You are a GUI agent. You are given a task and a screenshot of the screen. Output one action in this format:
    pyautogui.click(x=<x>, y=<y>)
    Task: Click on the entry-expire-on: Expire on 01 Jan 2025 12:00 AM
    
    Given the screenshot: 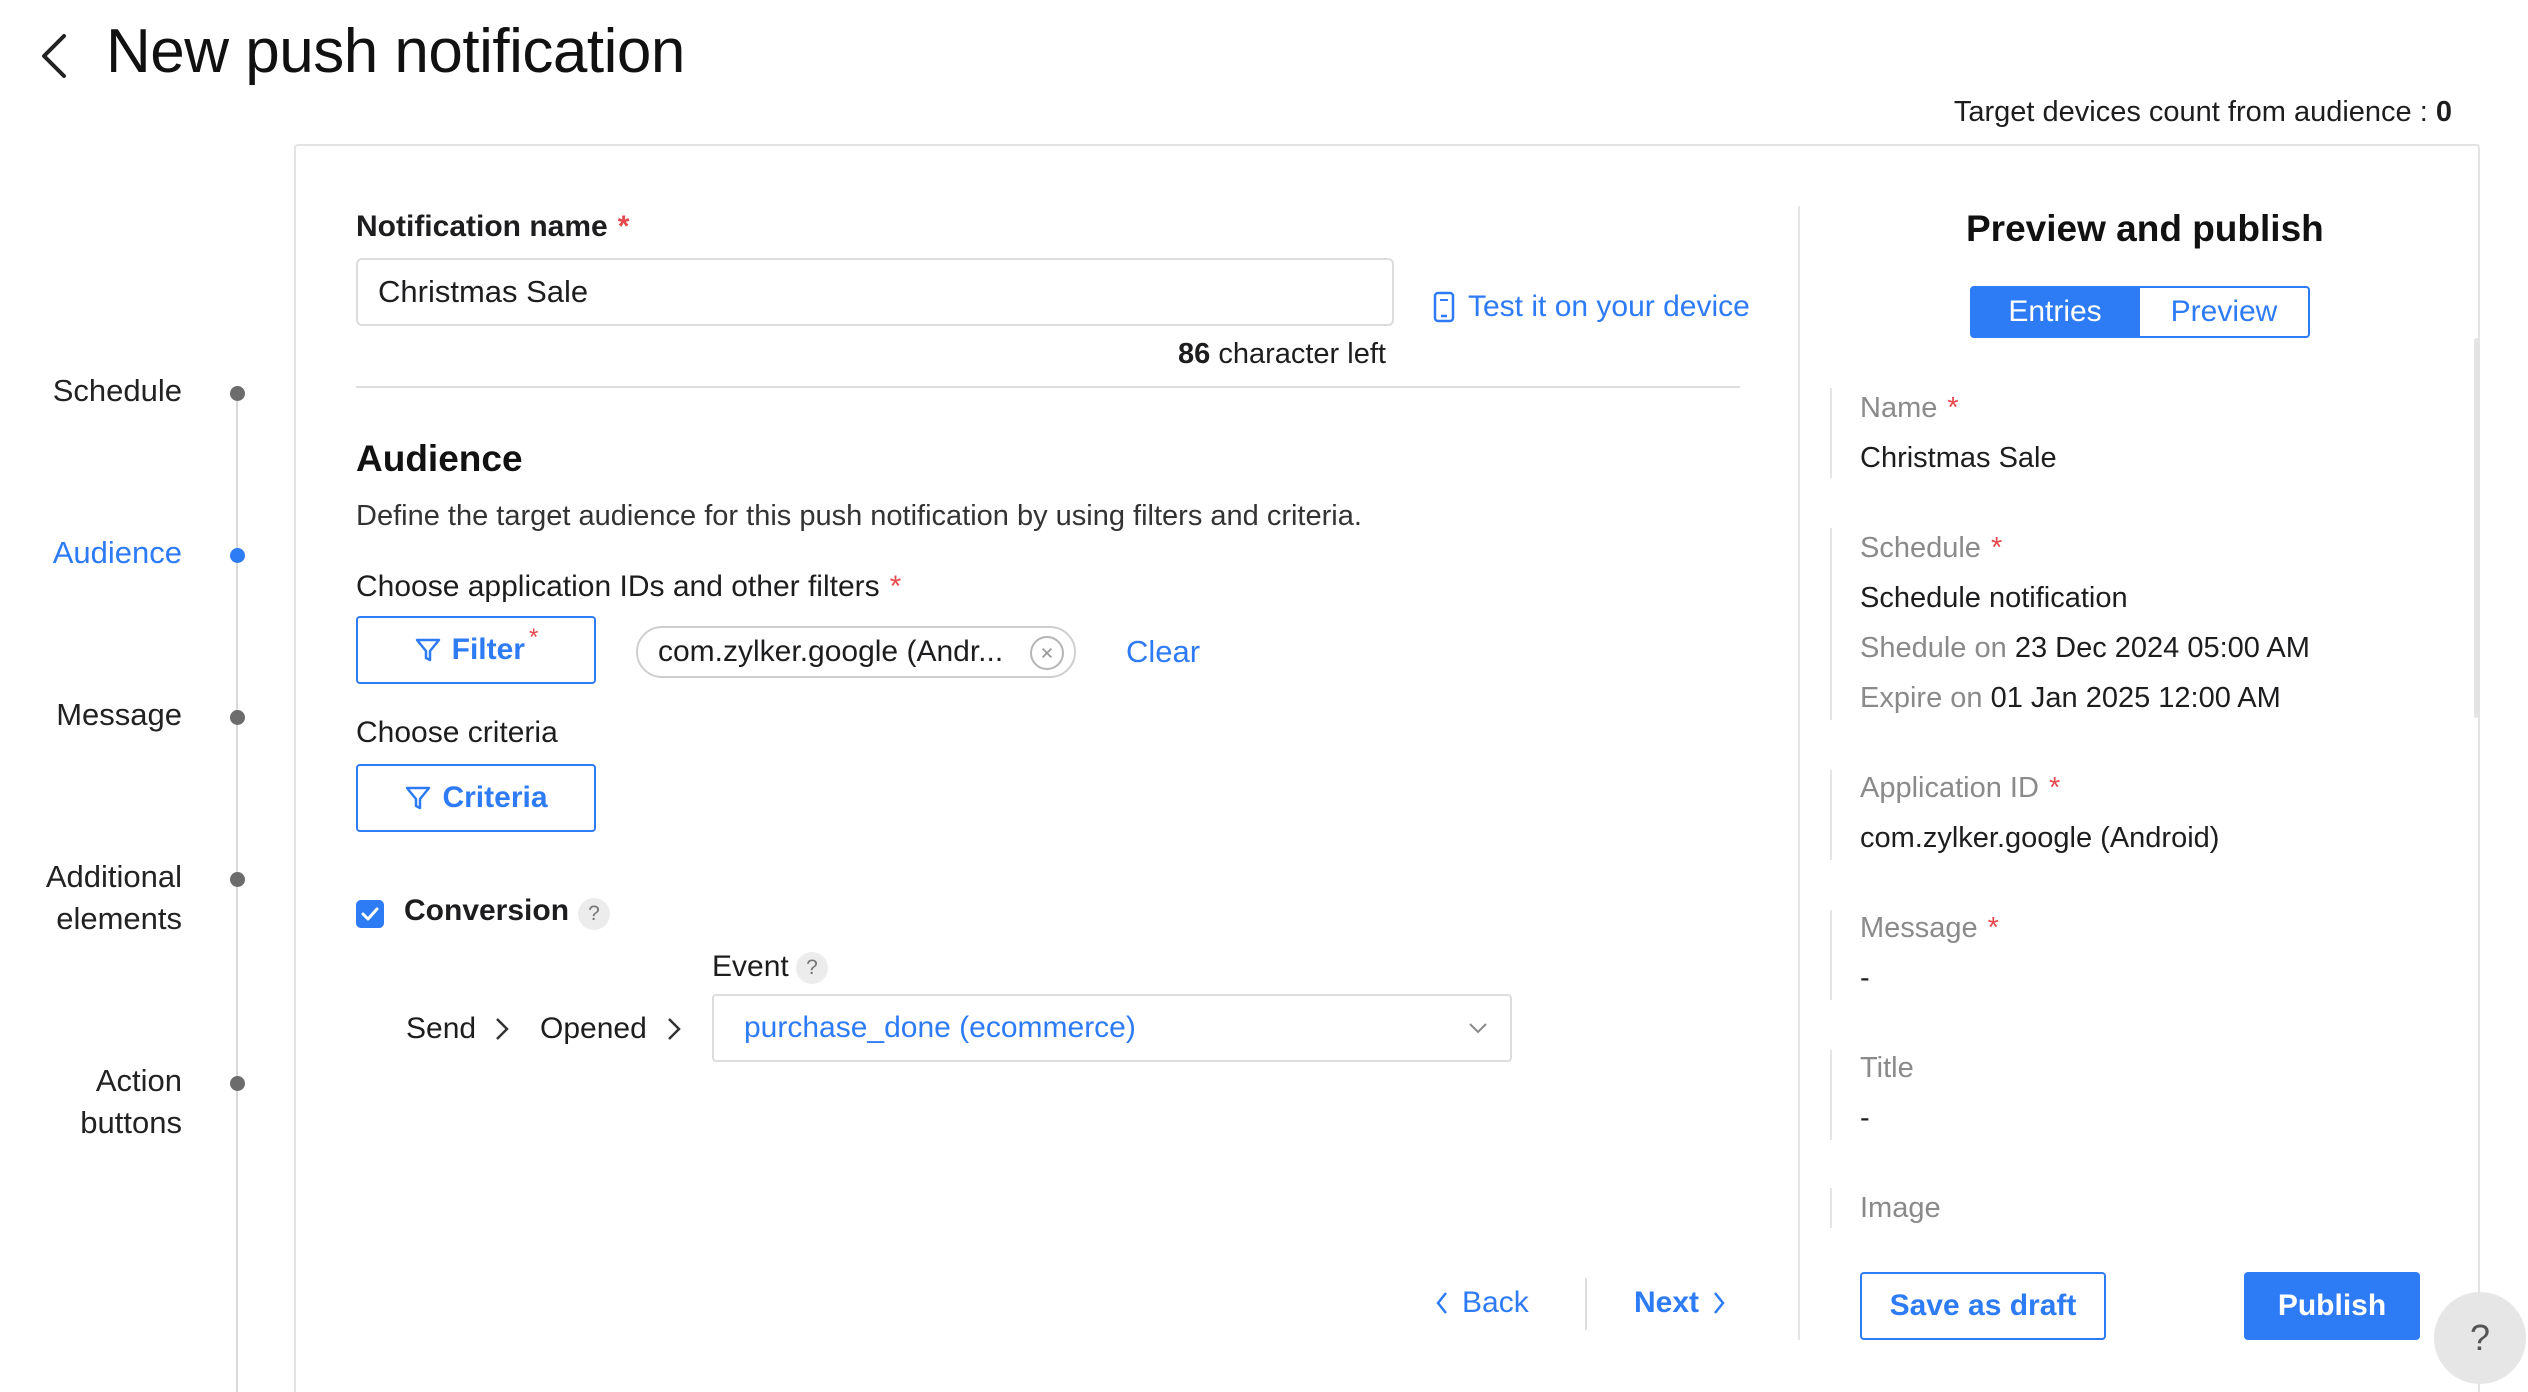 What is the action you would take?
    pyautogui.click(x=2070, y=698)
    